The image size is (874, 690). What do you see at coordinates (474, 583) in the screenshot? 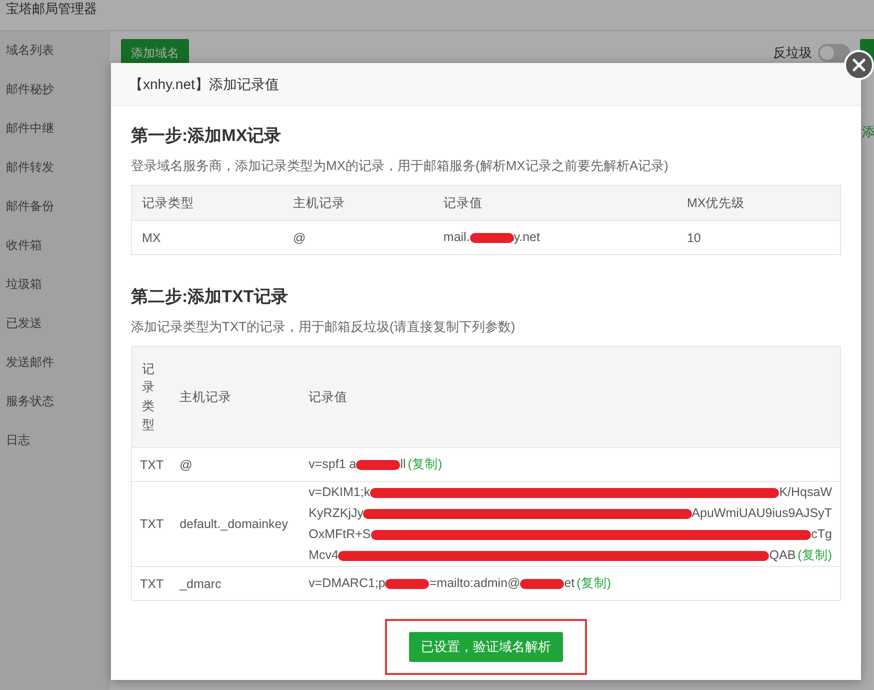
I see `cell-text: =mailto:admin@` at bounding box center [474, 583].